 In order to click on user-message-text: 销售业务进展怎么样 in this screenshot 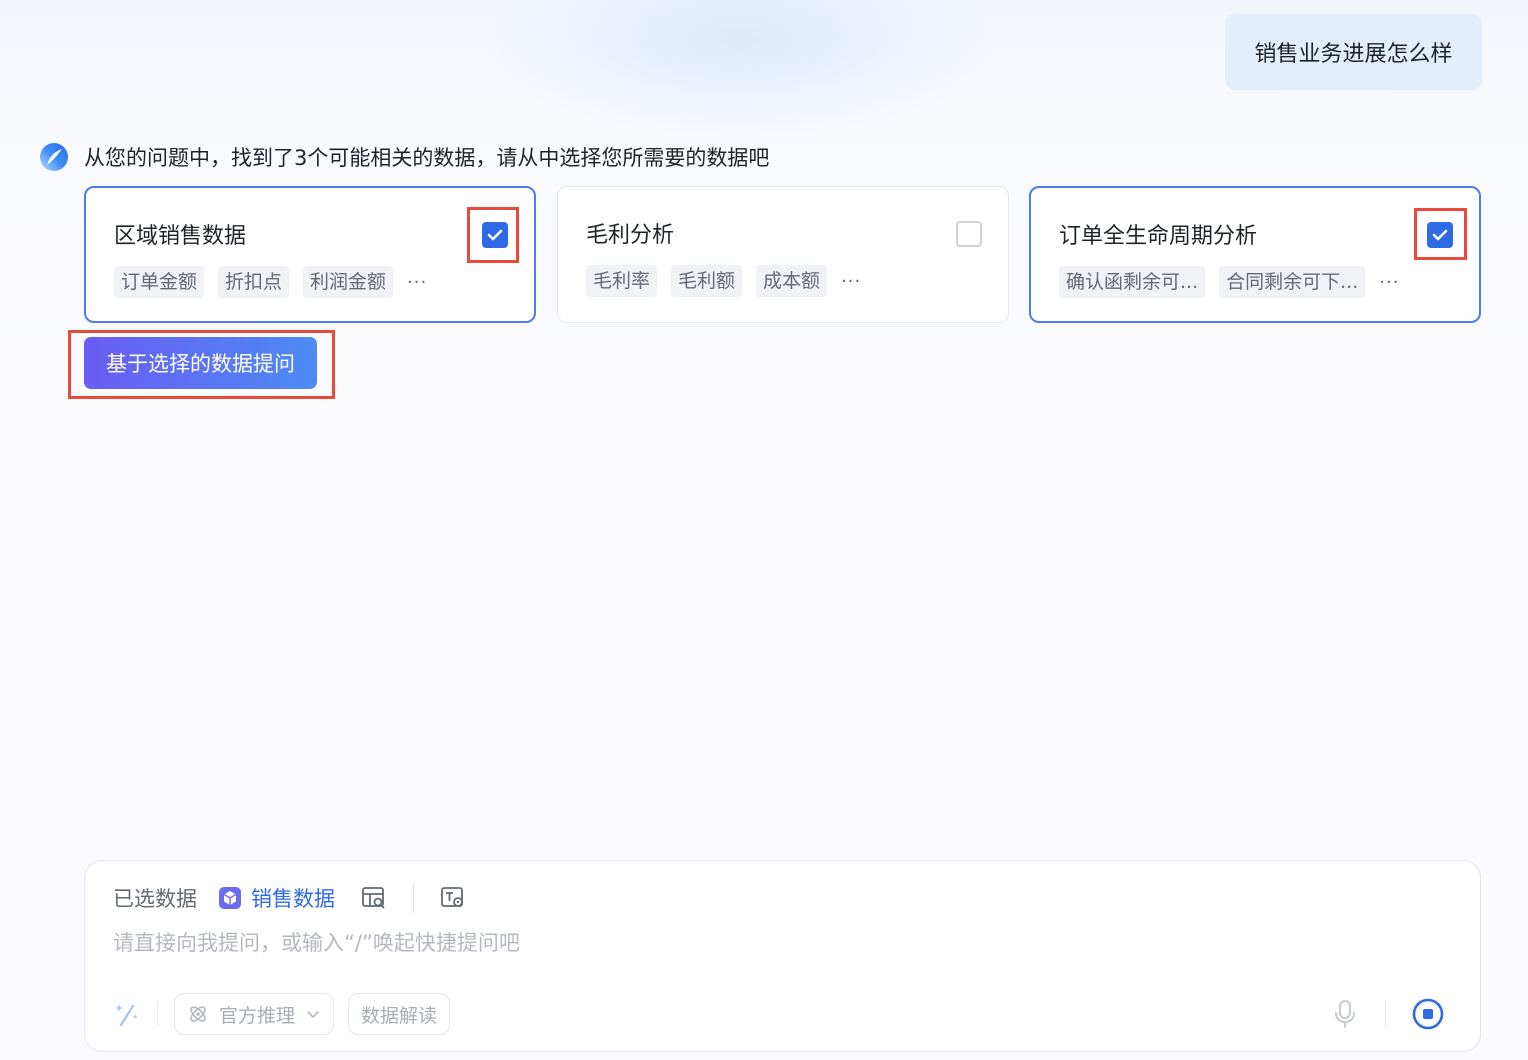, I will do `click(1353, 54)`.